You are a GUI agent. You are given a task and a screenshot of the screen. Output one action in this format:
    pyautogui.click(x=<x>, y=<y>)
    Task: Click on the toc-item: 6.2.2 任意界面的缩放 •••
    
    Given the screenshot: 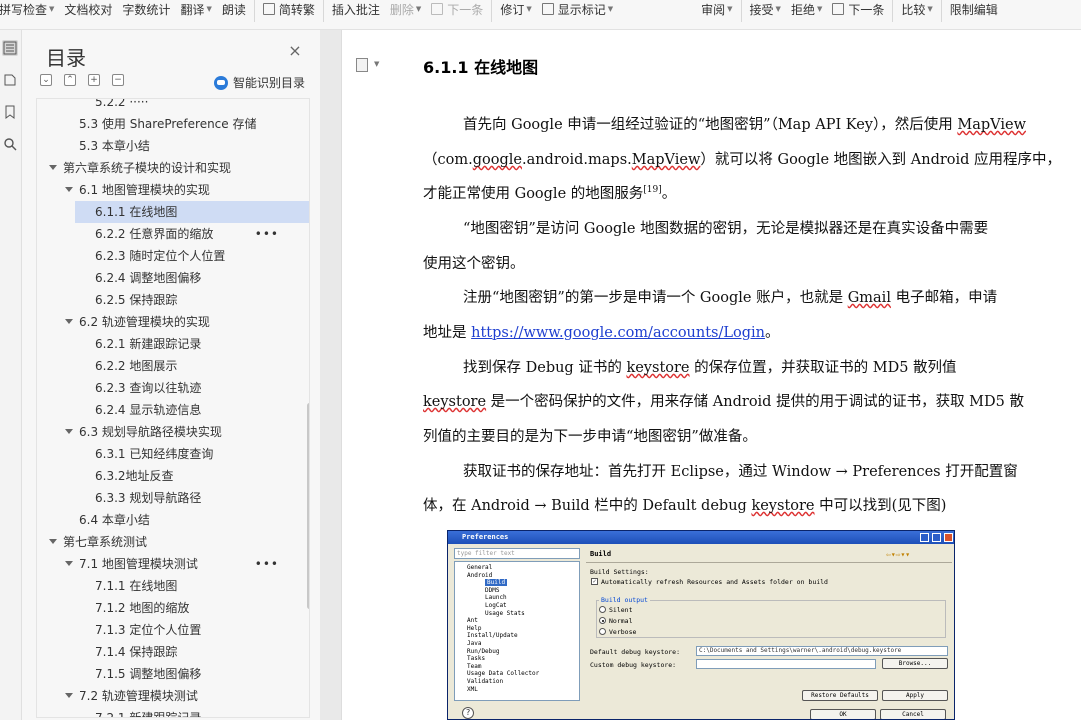 What is the action you would take?
    pyautogui.click(x=163, y=234)
    